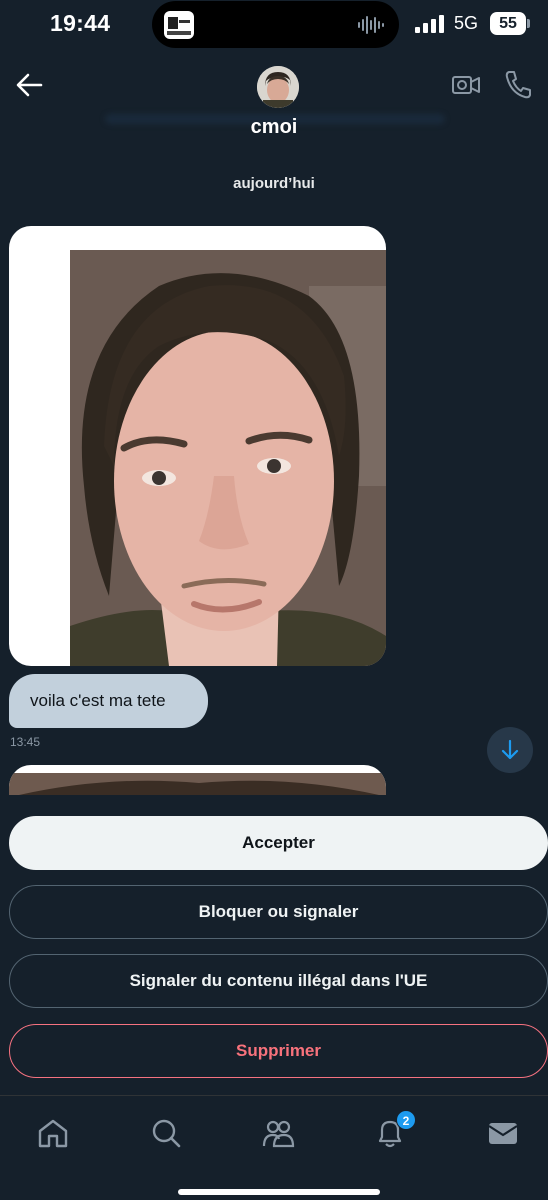 Image resolution: width=548 pixels, height=1200 pixels. I want to click on report-illegal-content-eu-button: Signaler du contenu illégal dans l'UE, so click(278, 981).